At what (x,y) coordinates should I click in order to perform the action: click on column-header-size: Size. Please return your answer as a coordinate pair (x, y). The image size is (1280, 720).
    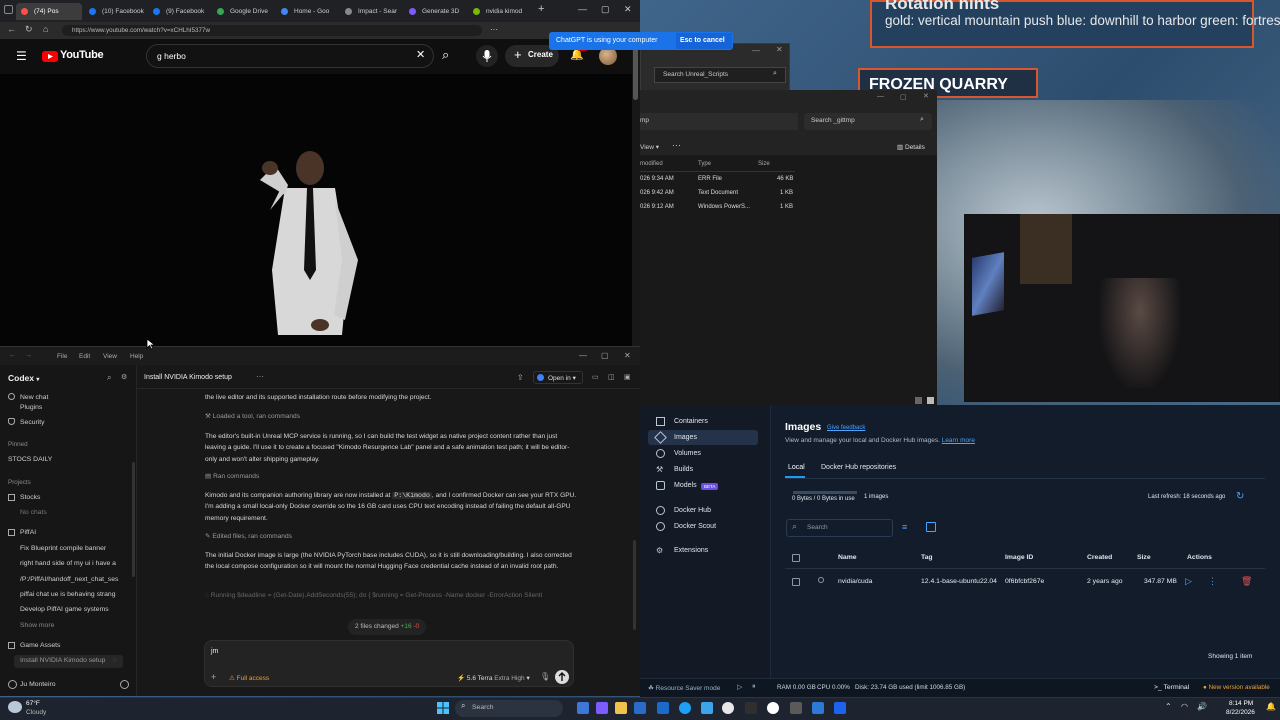
    Looking at the image, I should click on (764, 164).